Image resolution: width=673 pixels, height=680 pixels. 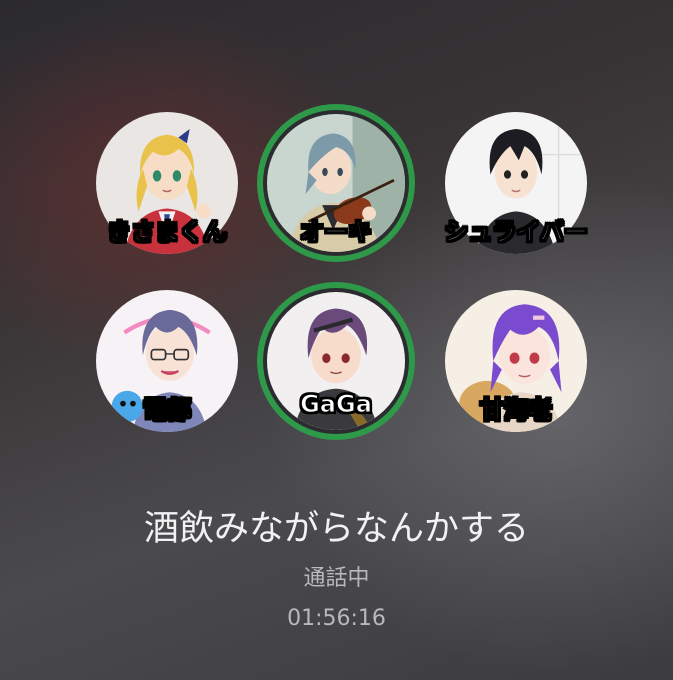 What do you see at coordinates (167, 410) in the screenshot?
I see `participant-name: 電都` at bounding box center [167, 410].